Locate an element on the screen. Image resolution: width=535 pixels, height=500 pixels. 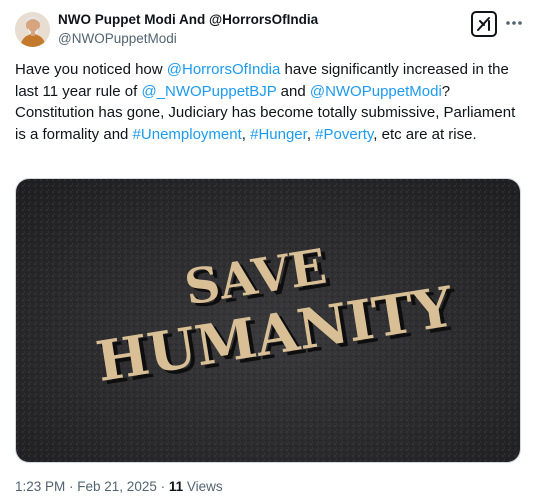
tweet-meta: 1:23 PM · Feb 21, 2025 · 11 Views is located at coordinates (119, 487).